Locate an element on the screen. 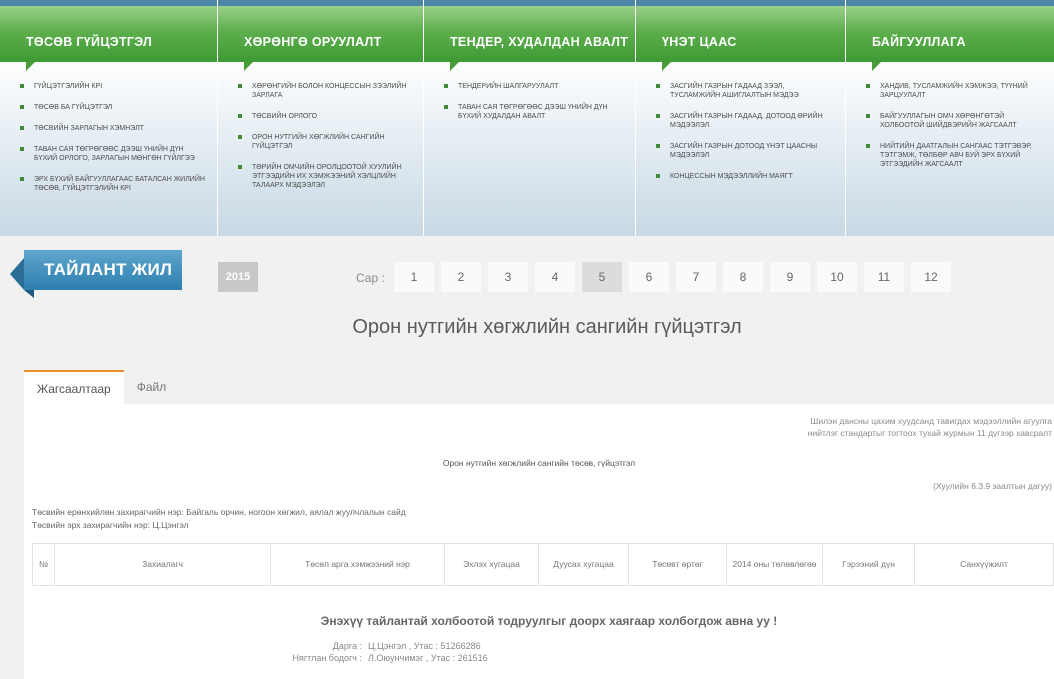 The width and height of the screenshot is (1054, 679). nav-link: ТӨСВИЙН ОРЛОГО is located at coordinates (325, 116).